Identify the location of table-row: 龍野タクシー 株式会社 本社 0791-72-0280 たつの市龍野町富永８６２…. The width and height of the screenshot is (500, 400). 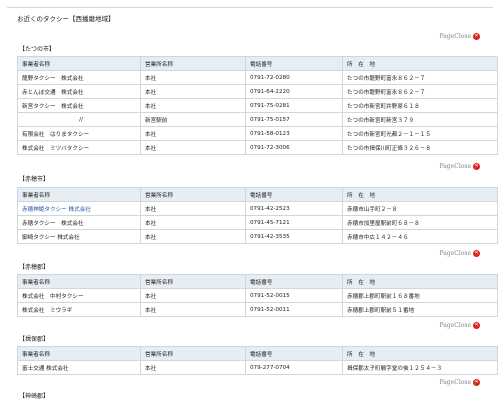
(257, 77).